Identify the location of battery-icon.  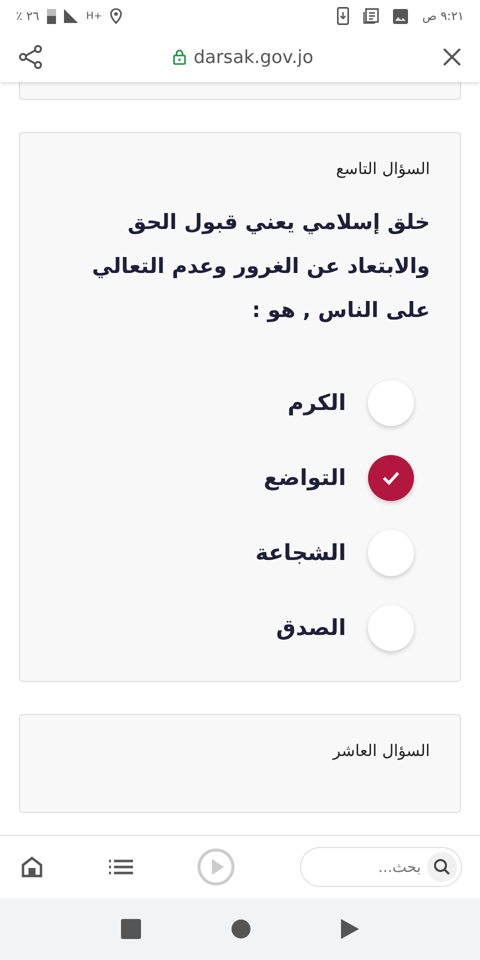
(51, 16).